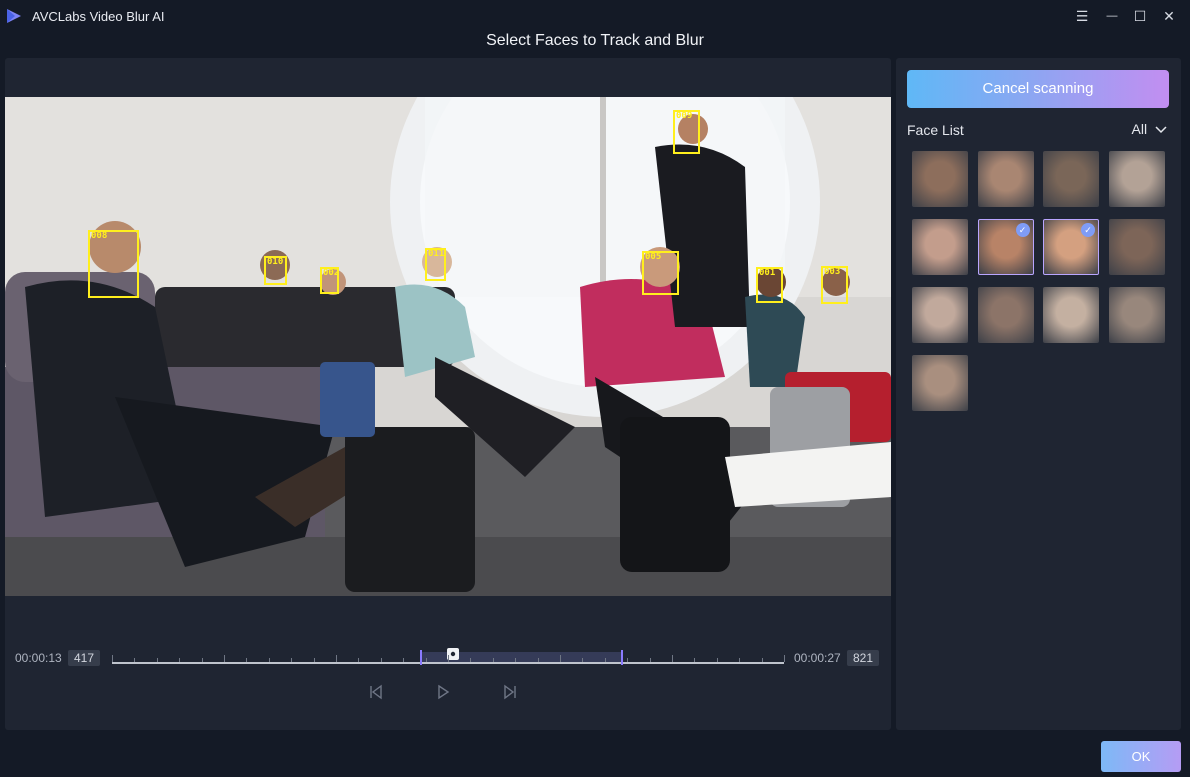 This screenshot has height=777, width=1190. Describe the element at coordinates (595, 40) in the screenshot. I see `page-title: Select Faces to Track and Blur` at that location.